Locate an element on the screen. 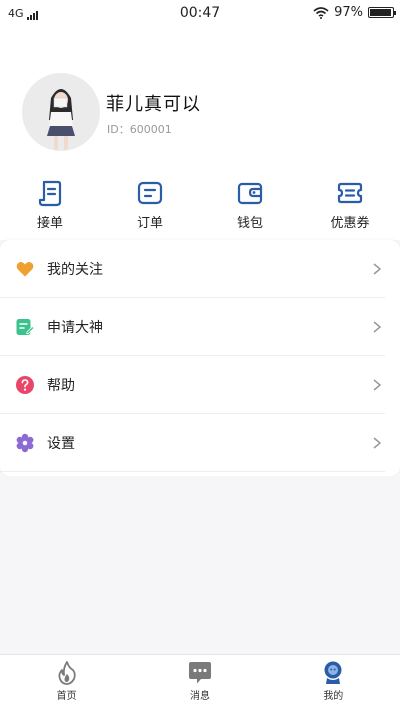 The image size is (400, 711). tab-messages: 消息 is located at coordinates (199, 683).